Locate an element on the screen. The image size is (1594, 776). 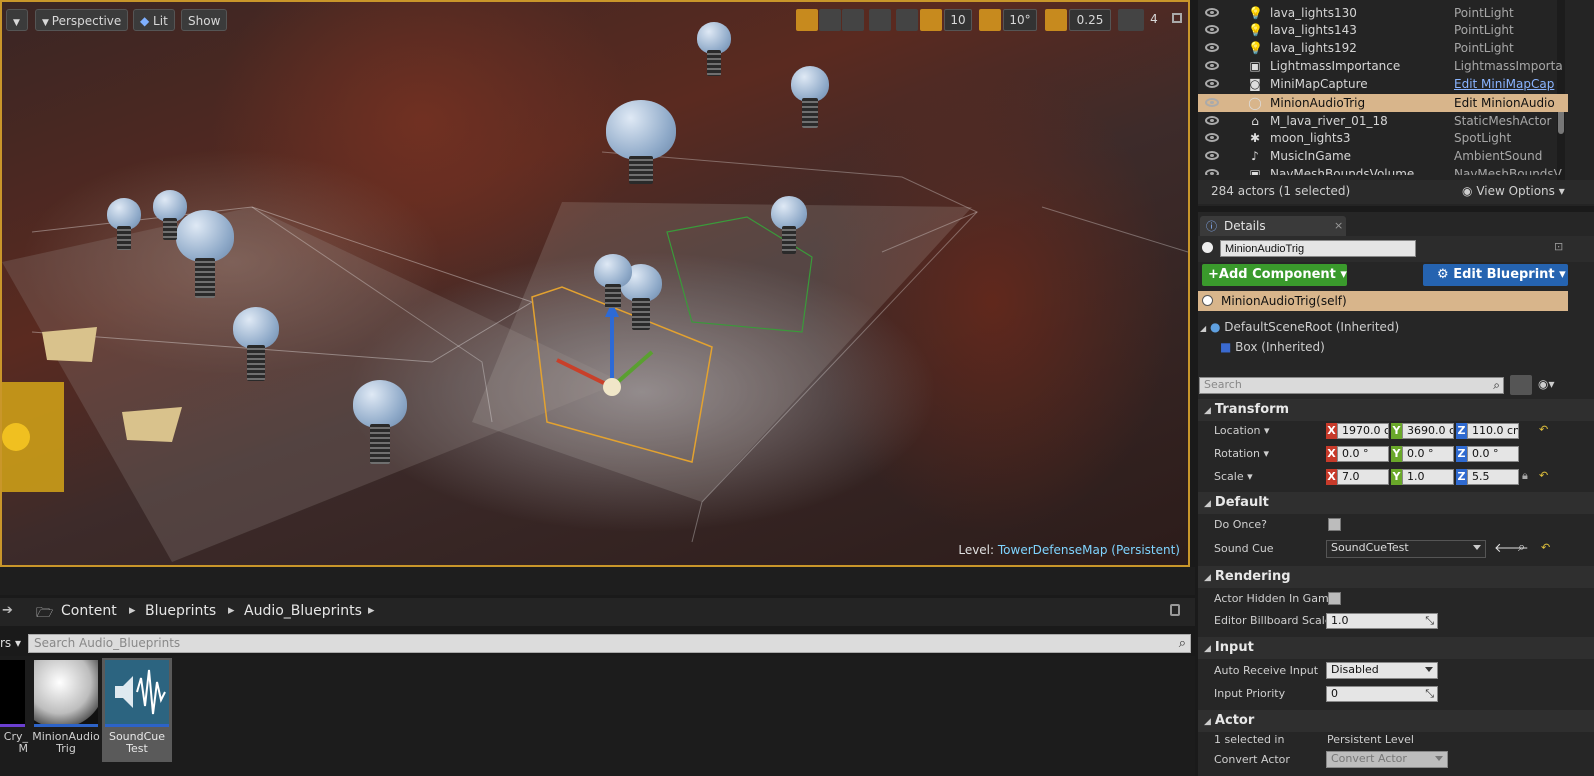
auto-receive-input-dropdown: Disabled is located at coordinates (1382, 670).